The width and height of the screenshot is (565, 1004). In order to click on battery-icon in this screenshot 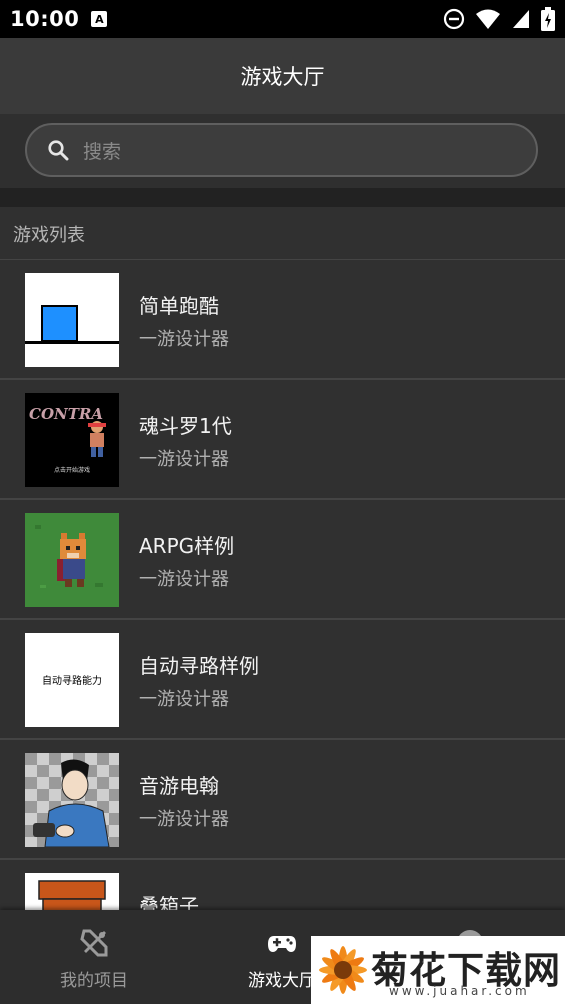, I will do `click(548, 19)`.